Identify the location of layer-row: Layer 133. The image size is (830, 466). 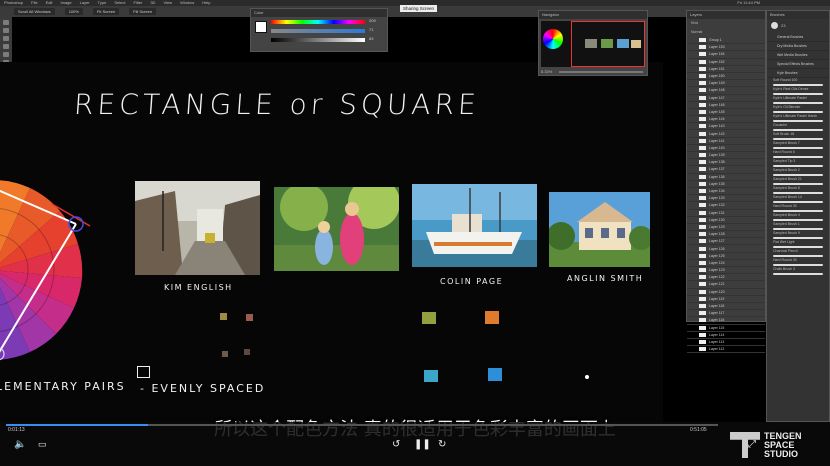
(726, 199).